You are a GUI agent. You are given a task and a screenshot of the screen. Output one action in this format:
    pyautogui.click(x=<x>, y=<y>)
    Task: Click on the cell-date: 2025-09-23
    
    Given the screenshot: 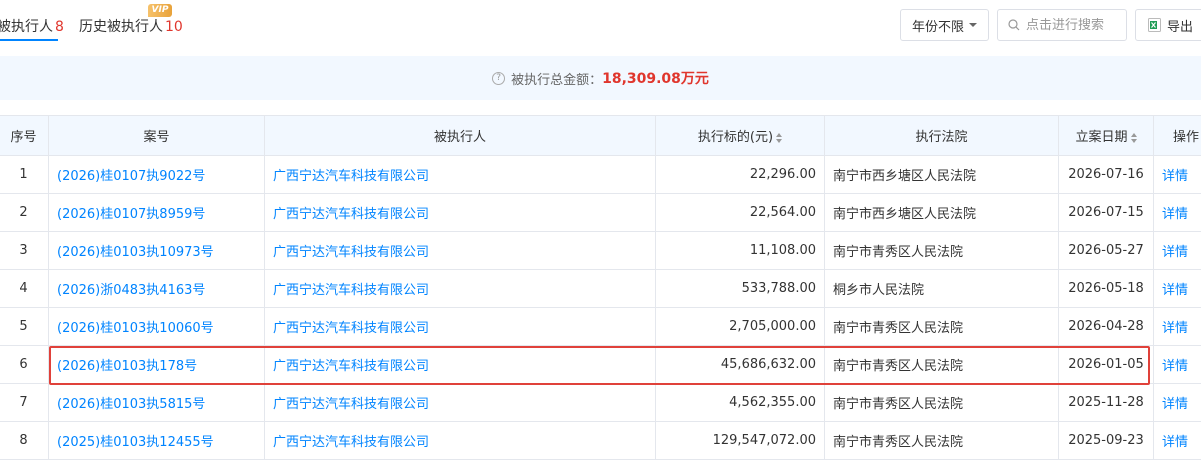 What is the action you would take?
    pyautogui.click(x=1106, y=440)
    